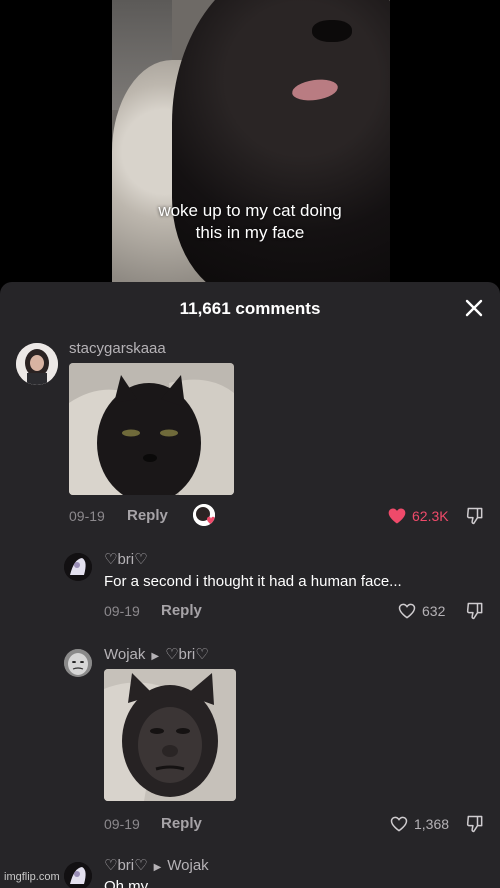 Image resolution: width=500 pixels, height=888 pixels. I want to click on caption-line-1: woke up to my cat doing, so click(250, 210).